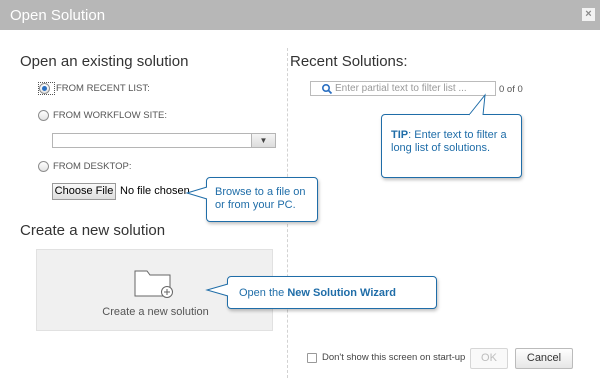  I want to click on wizard-callout: Open the New Solution Wizard, so click(332, 292).